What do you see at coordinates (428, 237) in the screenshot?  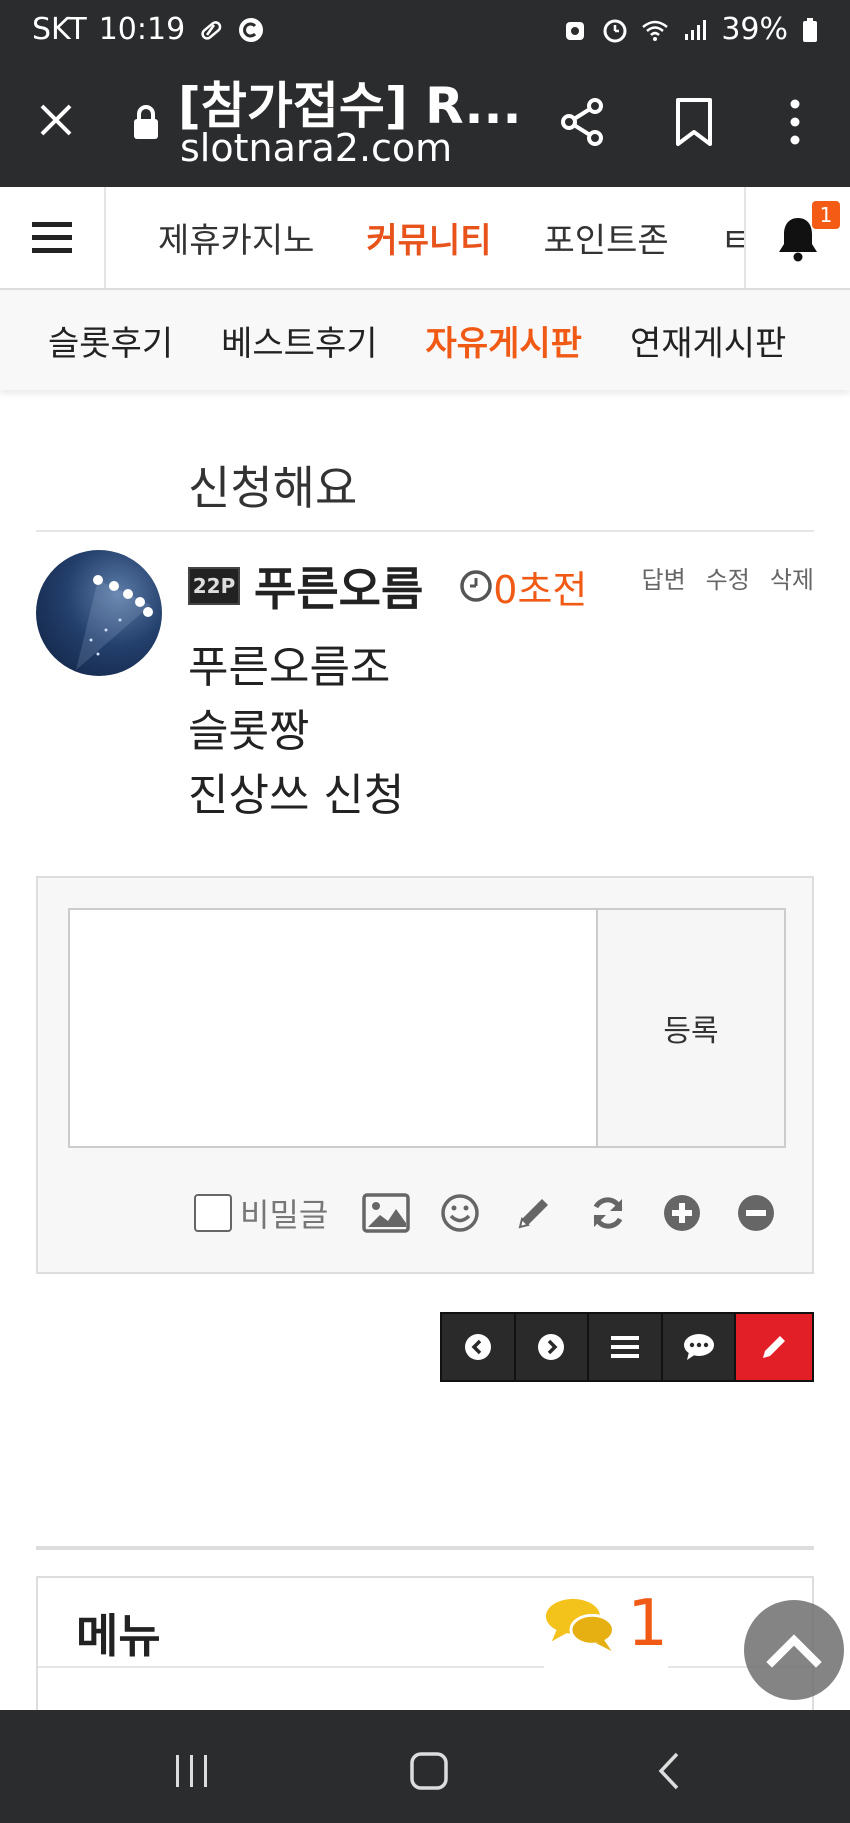 I see `nav-item-community: 커뮤니티` at bounding box center [428, 237].